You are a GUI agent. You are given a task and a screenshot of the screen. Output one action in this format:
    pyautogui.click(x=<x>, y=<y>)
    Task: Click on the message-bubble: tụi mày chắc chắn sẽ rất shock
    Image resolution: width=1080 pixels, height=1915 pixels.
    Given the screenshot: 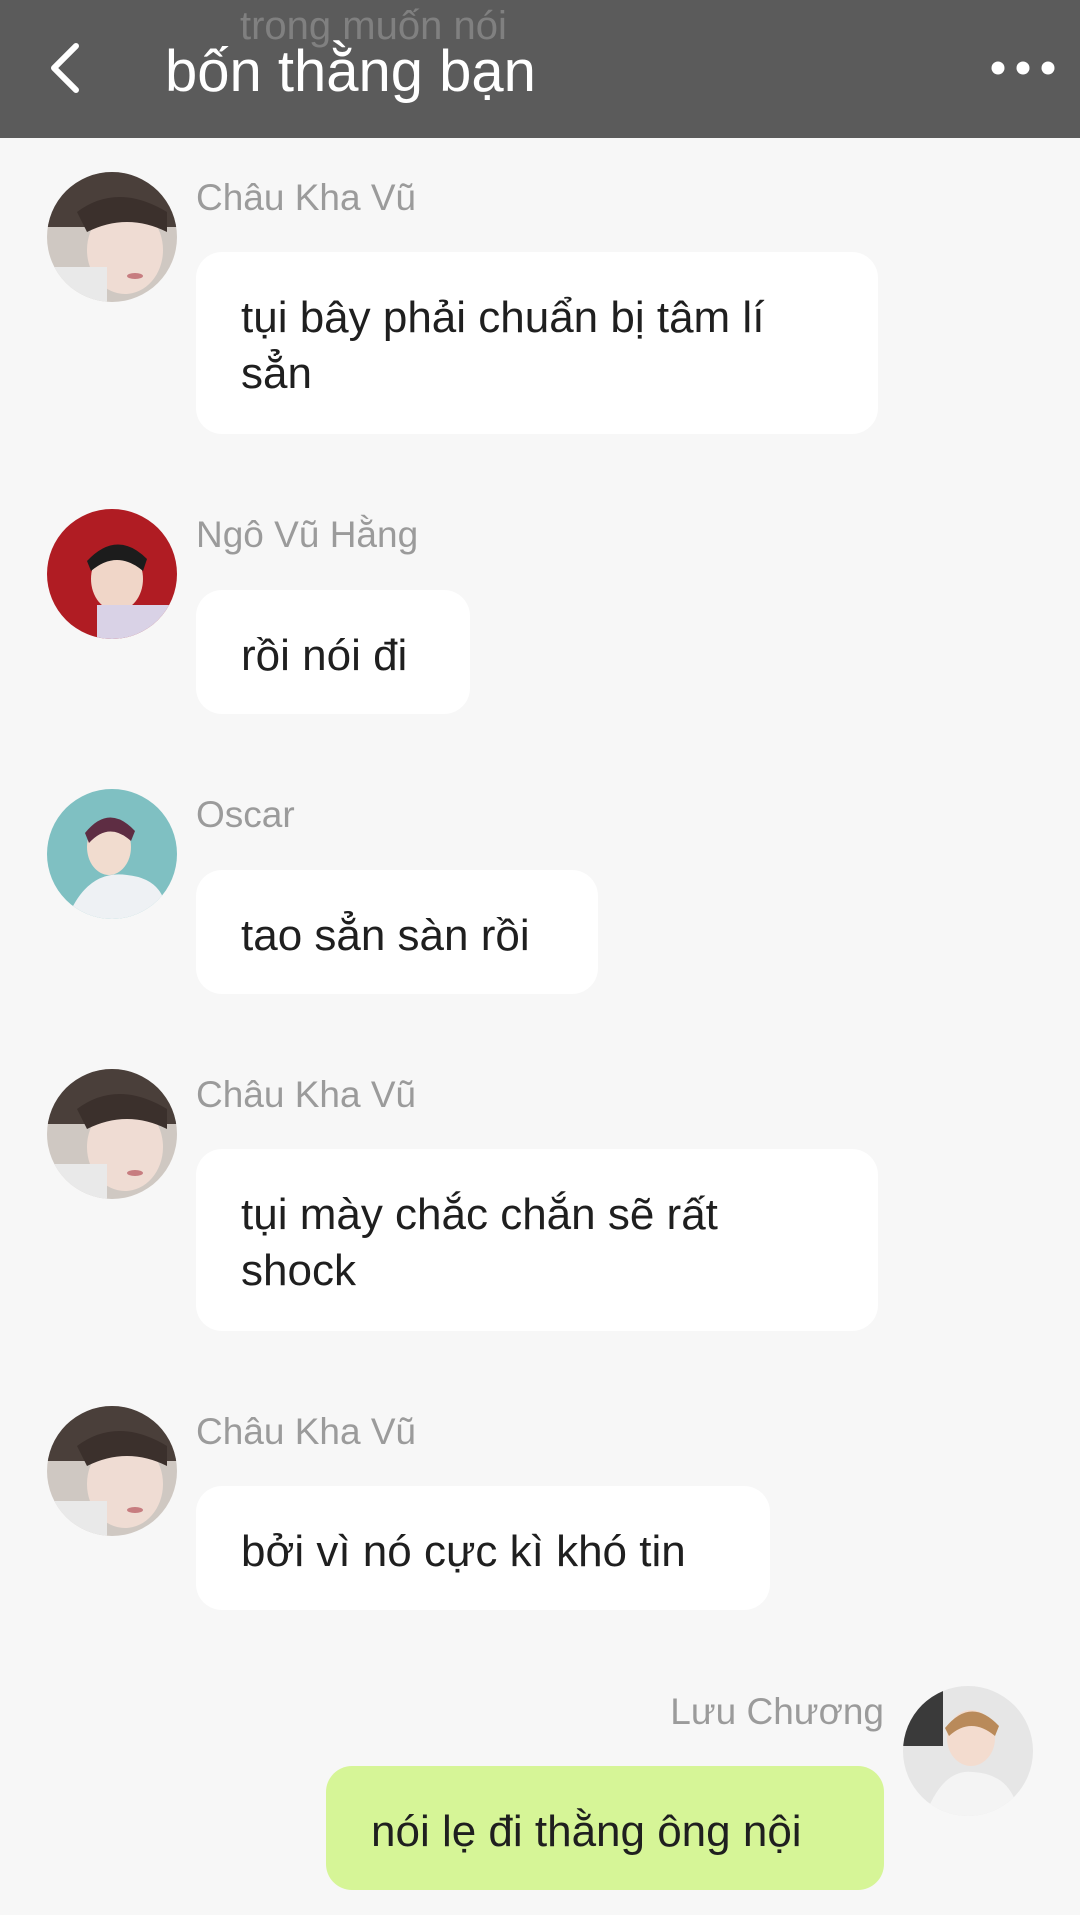 What is the action you would take?
    pyautogui.click(x=537, y=1240)
    